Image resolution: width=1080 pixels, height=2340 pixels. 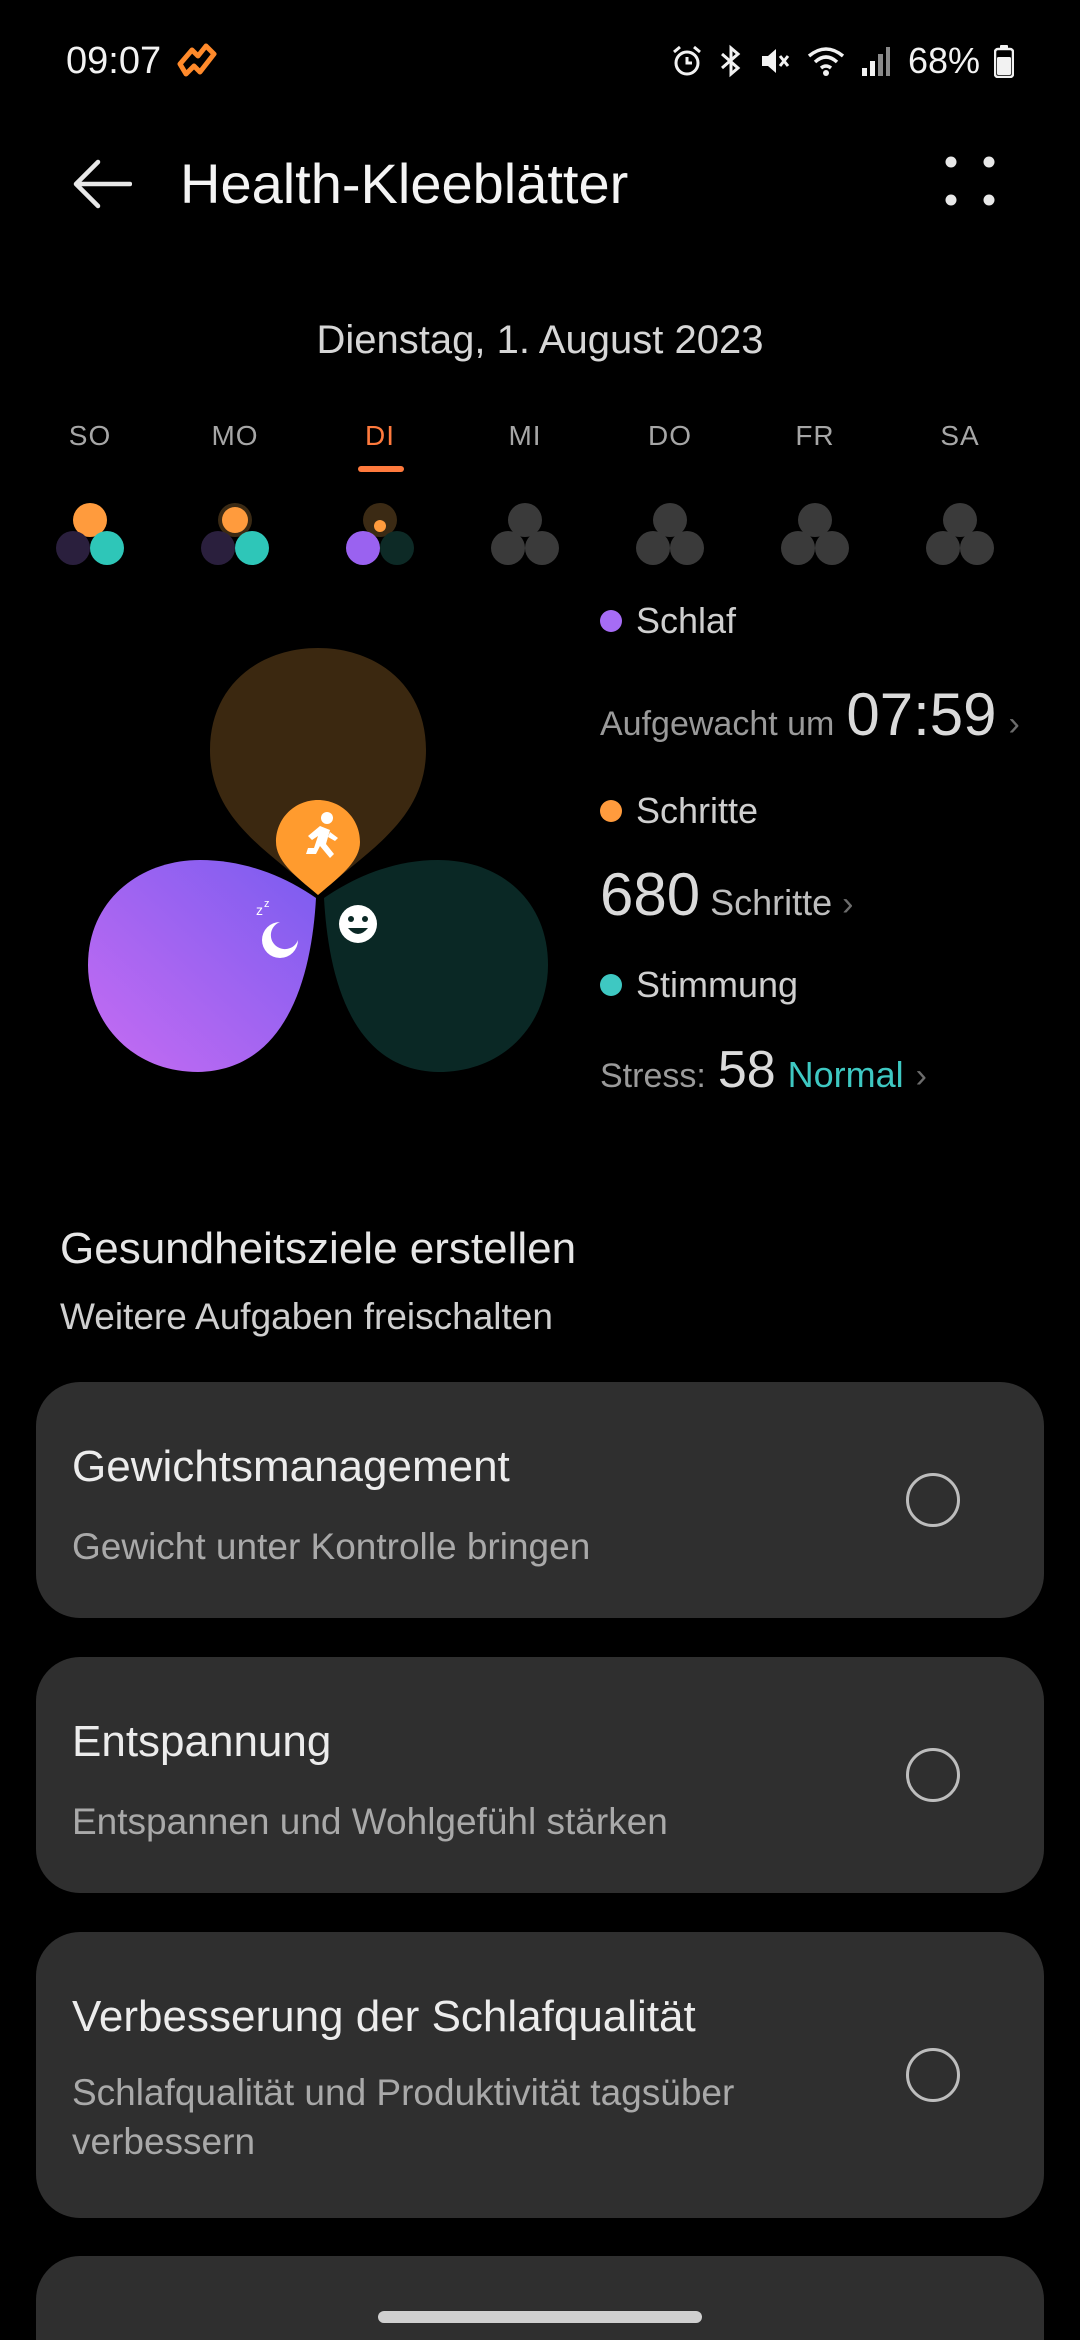 What do you see at coordinates (102, 184) in the screenshot?
I see `back-arrow-icon` at bounding box center [102, 184].